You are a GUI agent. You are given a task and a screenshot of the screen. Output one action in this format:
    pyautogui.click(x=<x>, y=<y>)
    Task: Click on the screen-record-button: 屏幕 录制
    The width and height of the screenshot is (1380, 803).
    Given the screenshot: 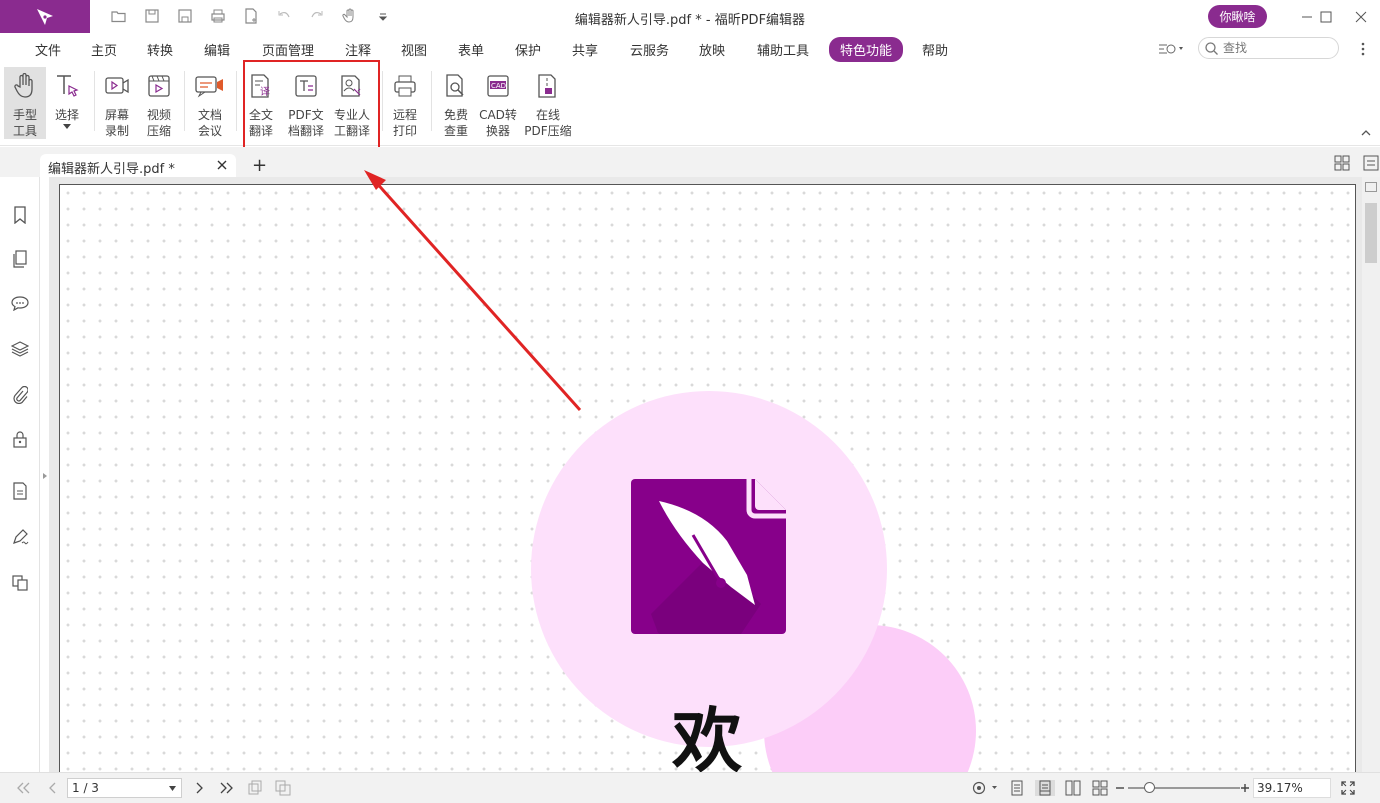 What is the action you would take?
    pyautogui.click(x=117, y=103)
    